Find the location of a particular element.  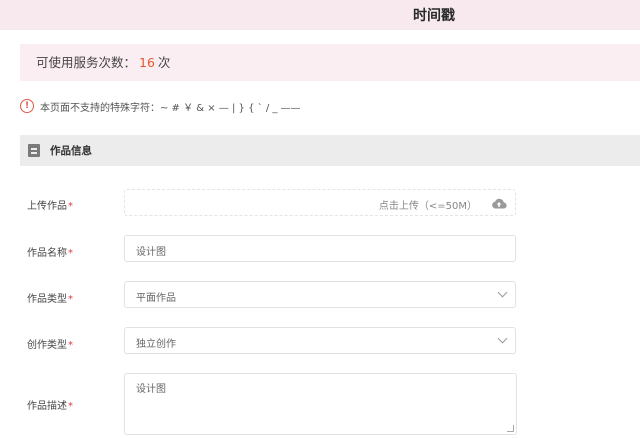

top-bar: 时间戳 is located at coordinates (320, 15).